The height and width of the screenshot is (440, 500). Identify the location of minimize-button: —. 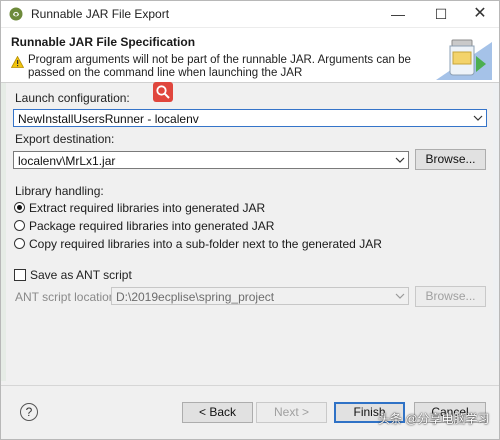
(398, 14).